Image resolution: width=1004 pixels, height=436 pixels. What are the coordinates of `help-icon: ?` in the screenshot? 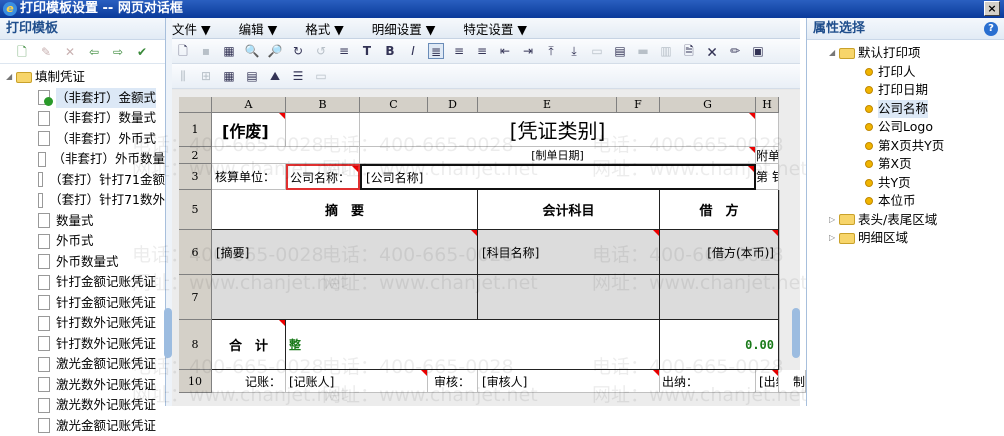 It's located at (991, 29).